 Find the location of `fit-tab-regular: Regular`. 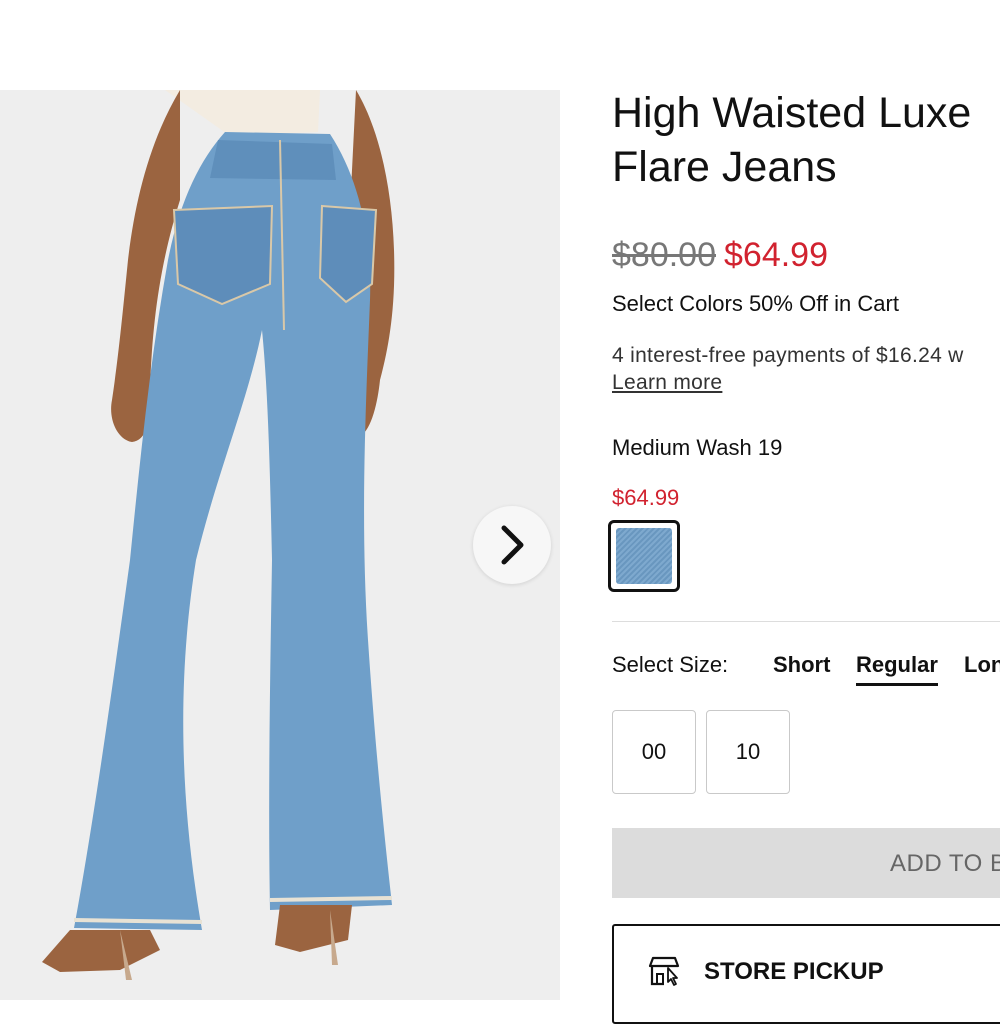

fit-tab-regular: Regular is located at coordinates (897, 669).